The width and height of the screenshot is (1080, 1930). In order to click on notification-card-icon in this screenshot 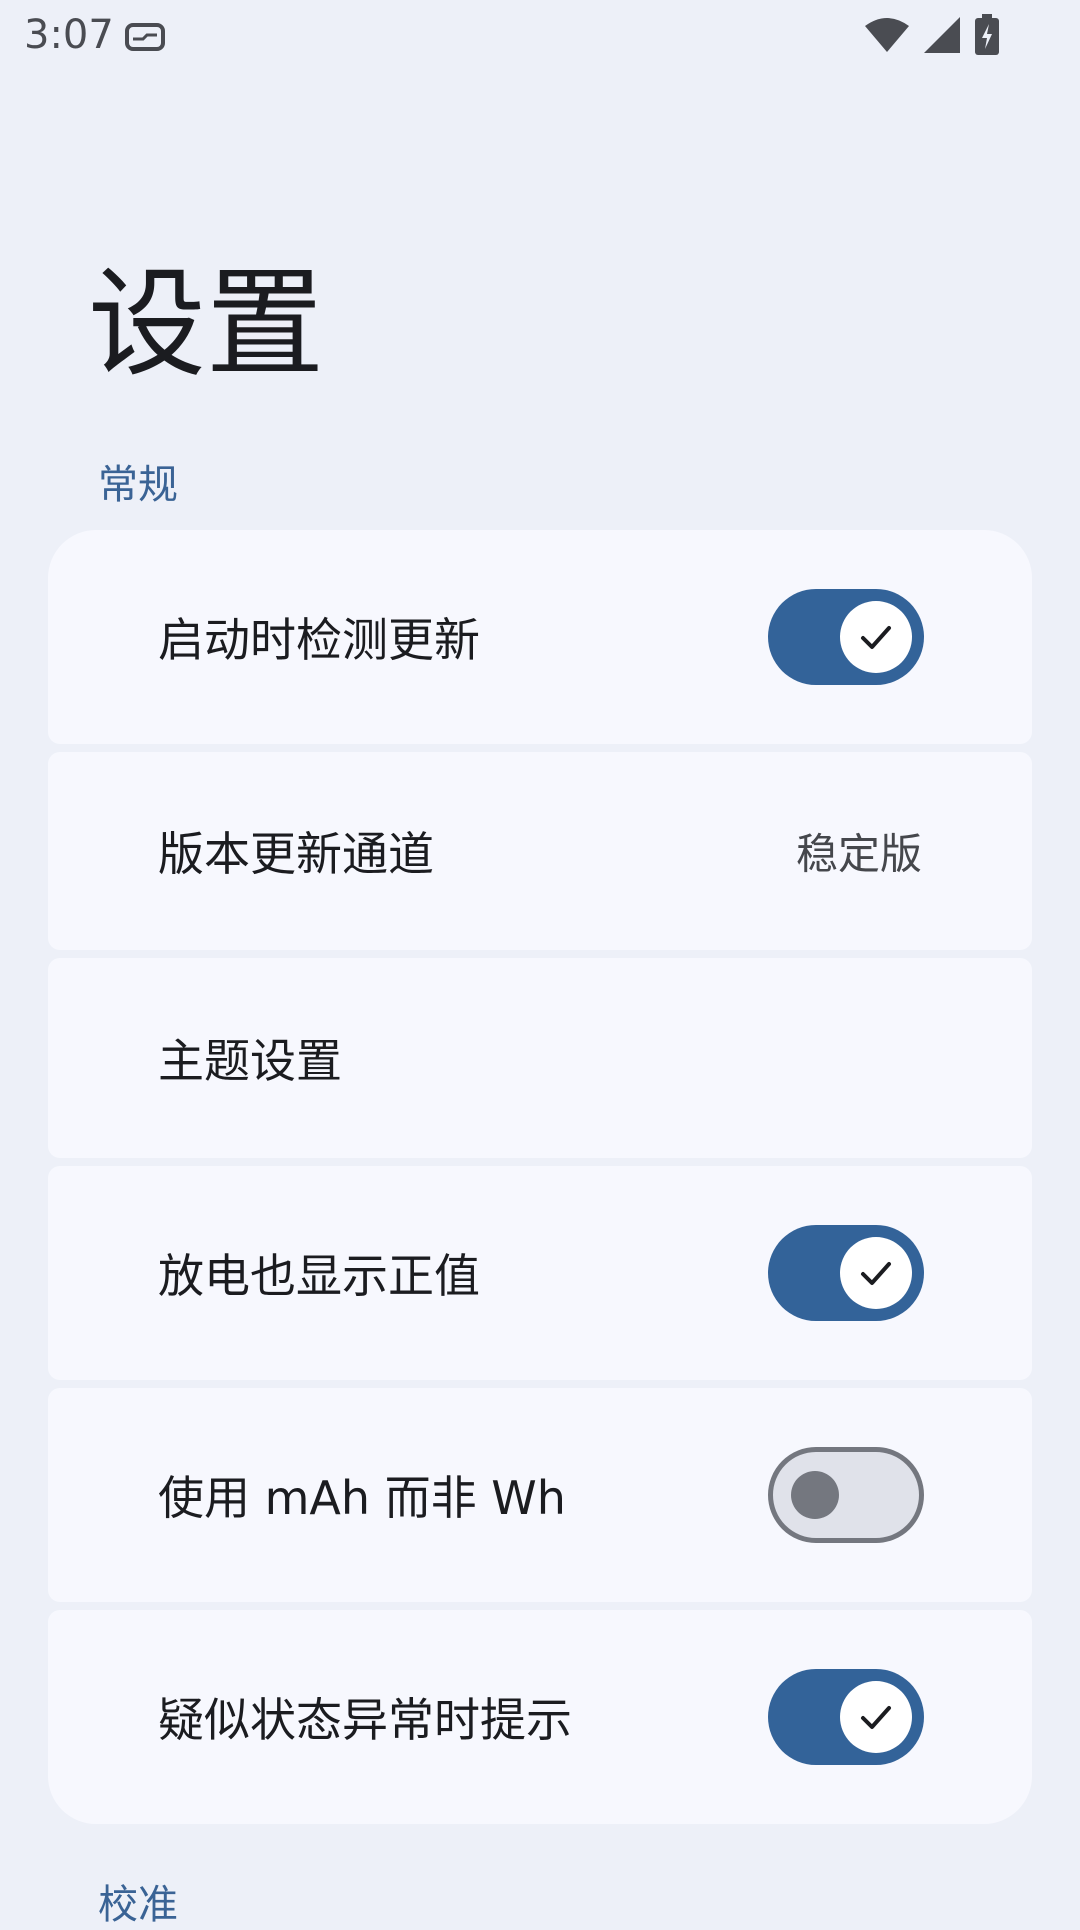, I will do `click(145, 39)`.